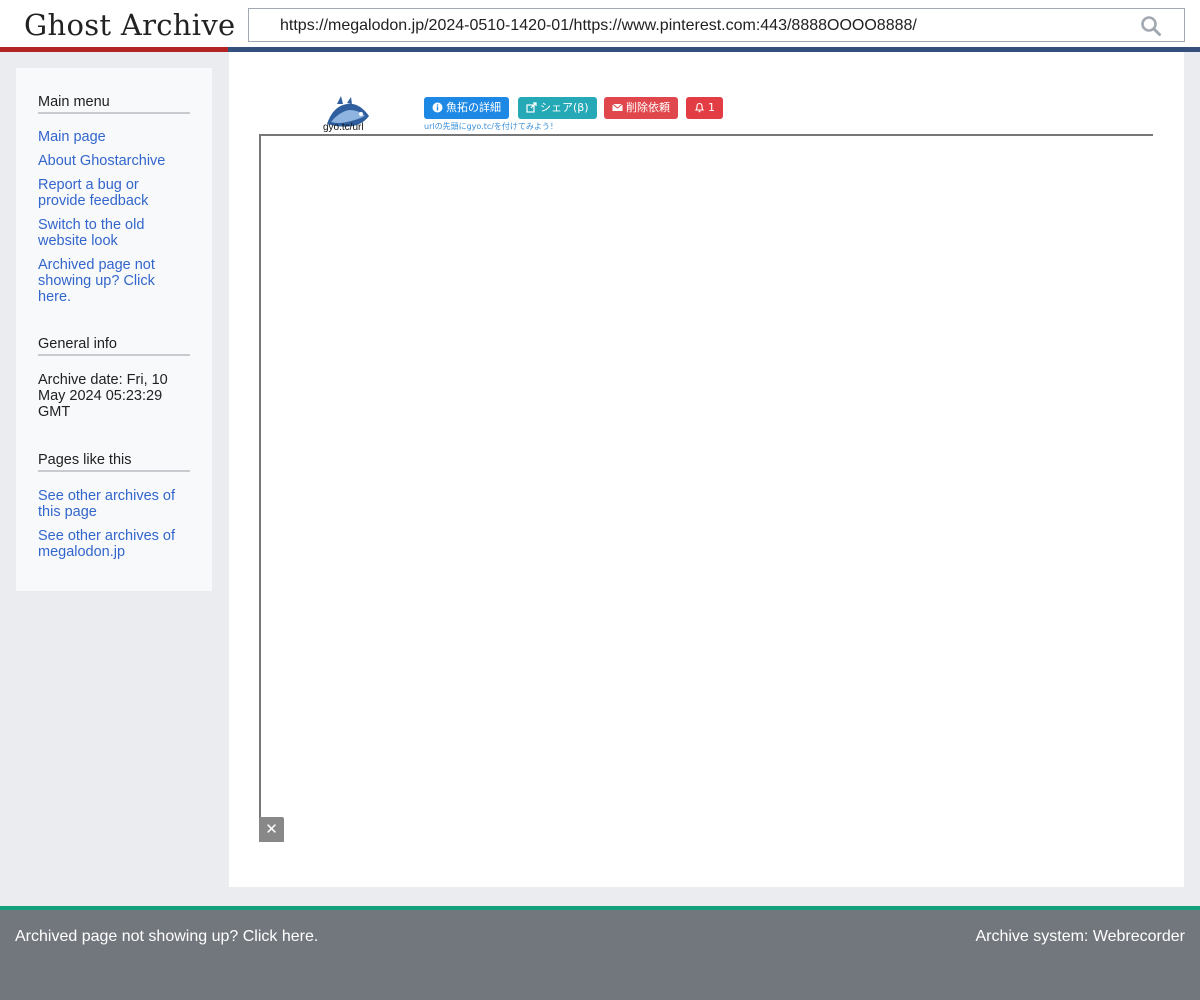 The height and width of the screenshot is (1000, 1200). Describe the element at coordinates (1080, 936) in the screenshot. I see `footer-archive-system: Archive system: Webrecorder` at that location.